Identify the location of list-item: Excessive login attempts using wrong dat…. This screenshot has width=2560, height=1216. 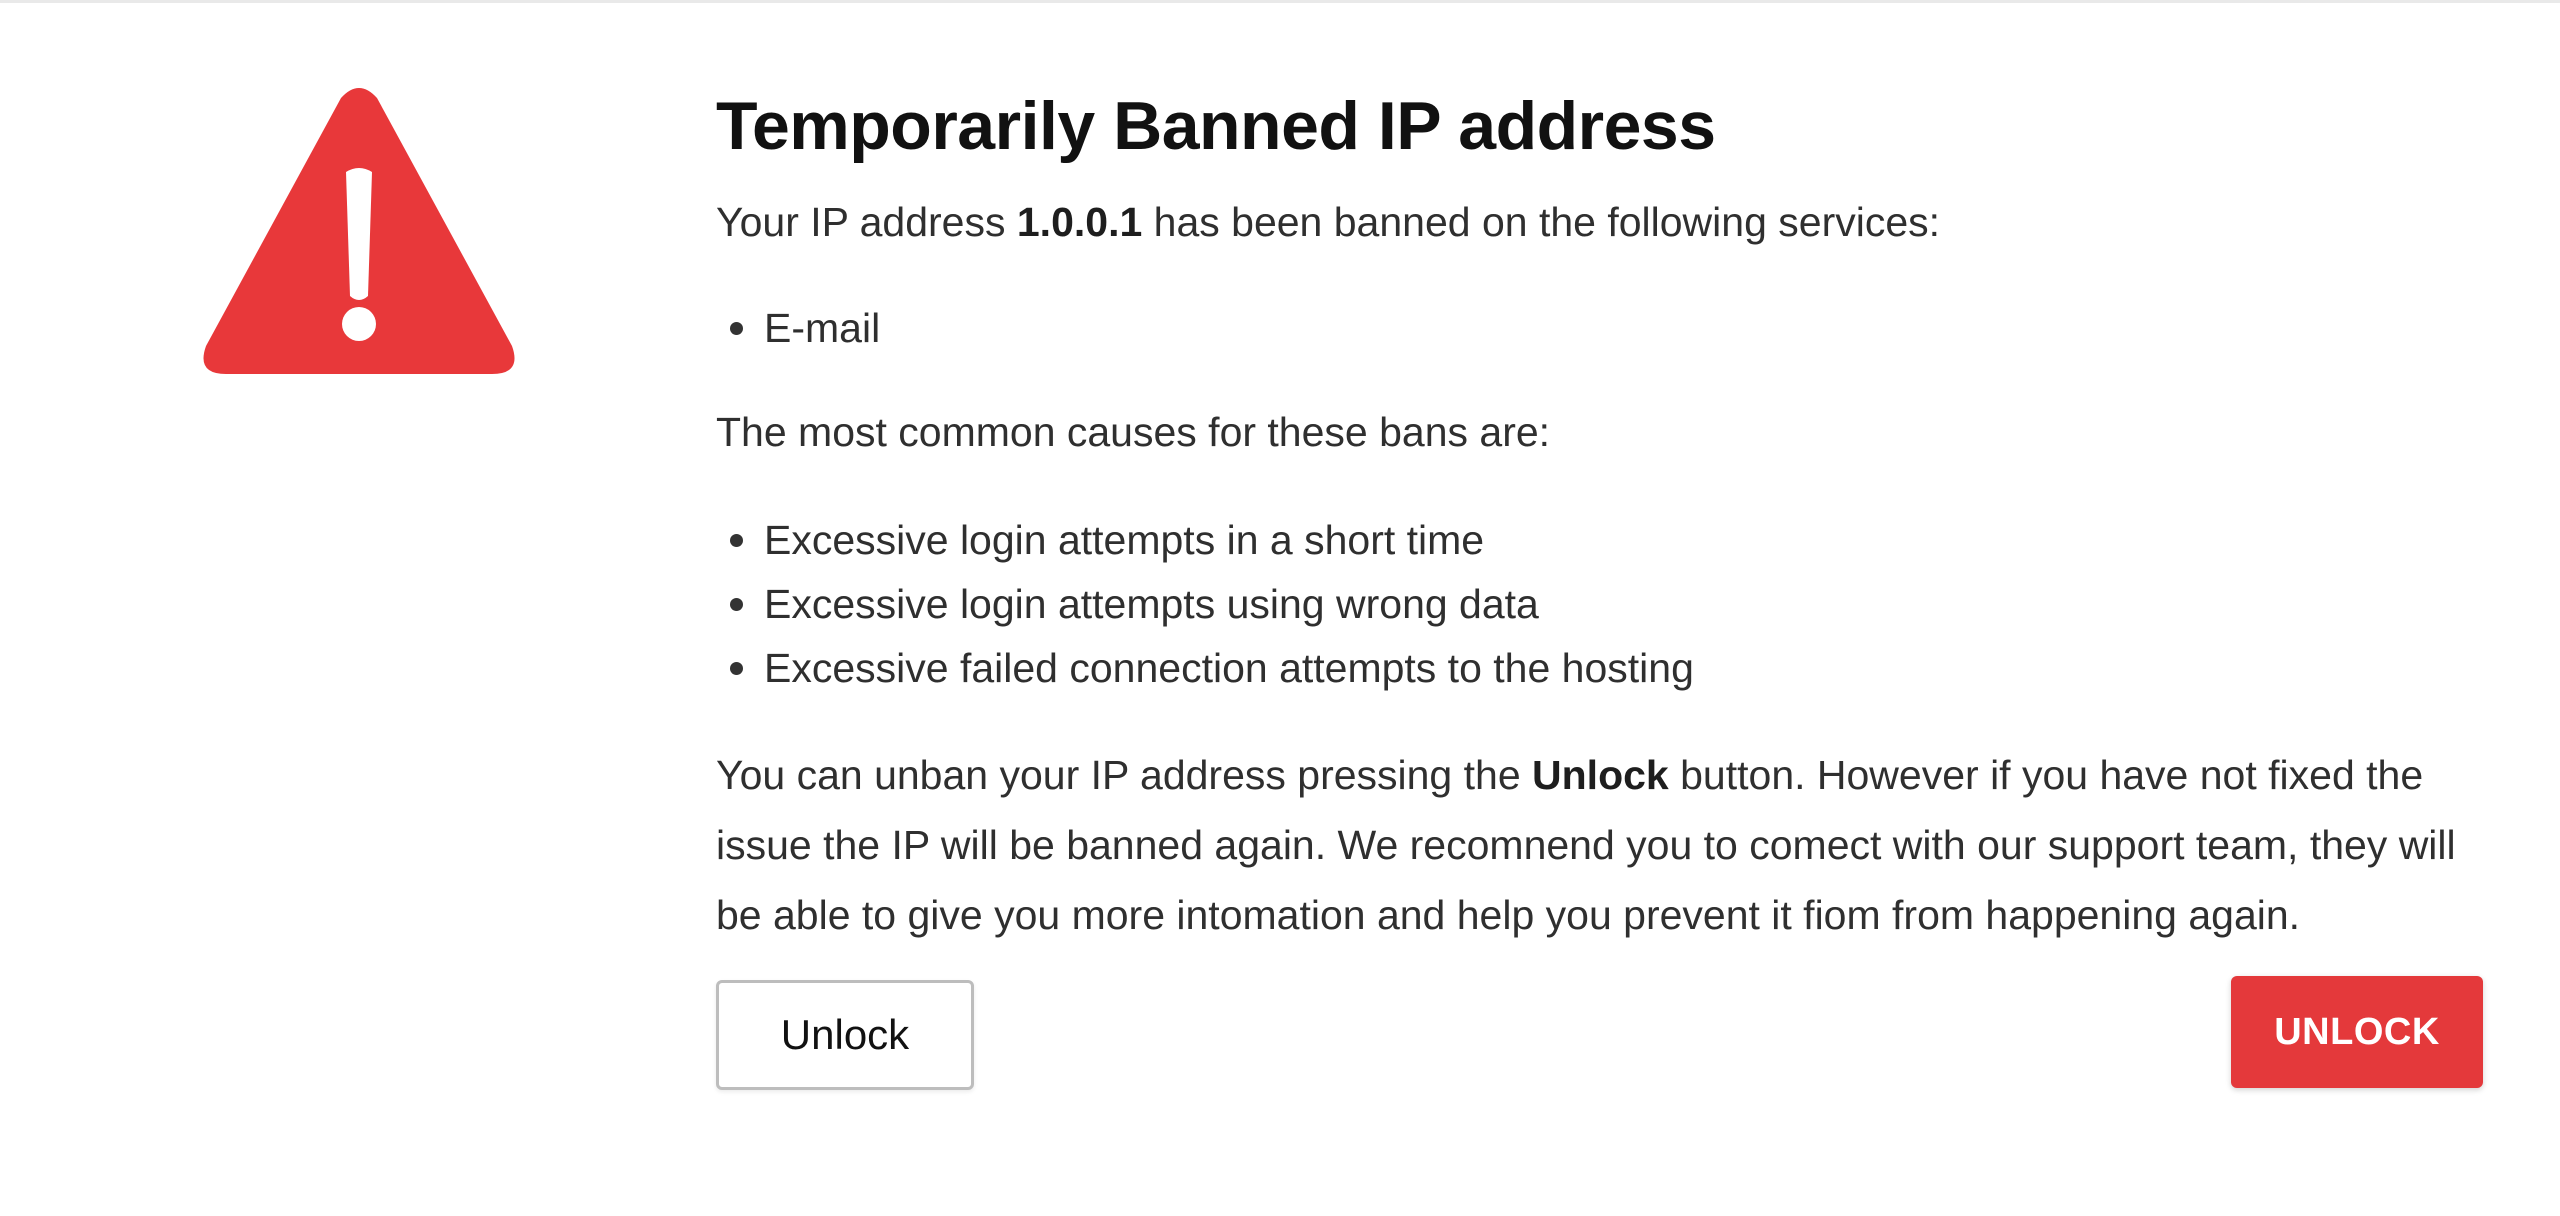
(1606, 604).